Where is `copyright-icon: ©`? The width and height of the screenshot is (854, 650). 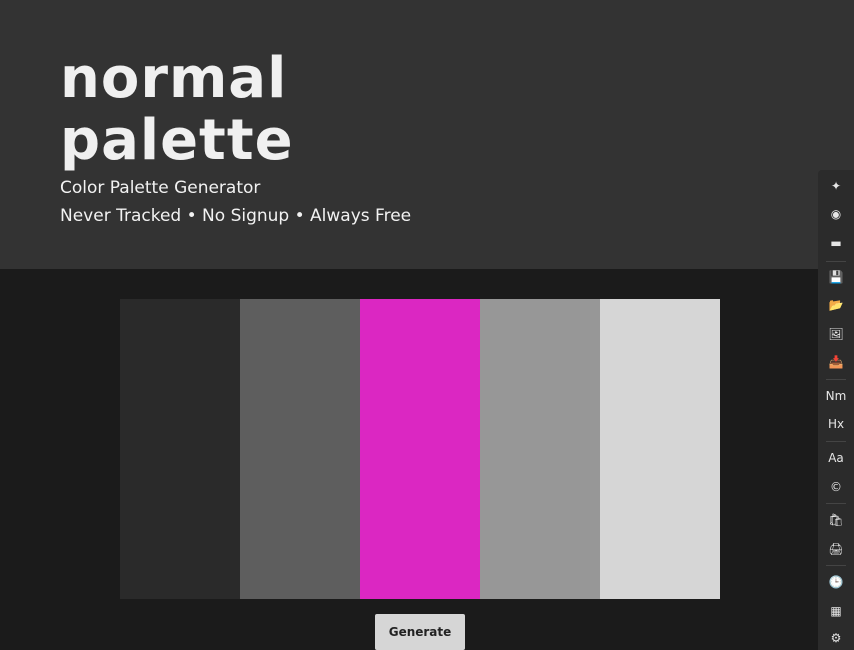
copyright-icon: © is located at coordinates (836, 487).